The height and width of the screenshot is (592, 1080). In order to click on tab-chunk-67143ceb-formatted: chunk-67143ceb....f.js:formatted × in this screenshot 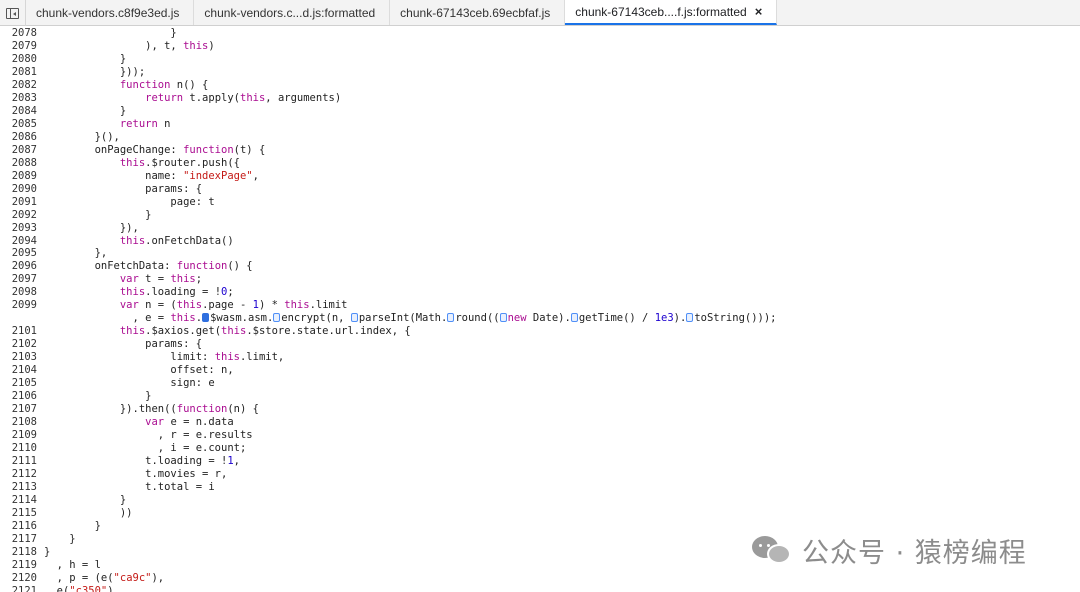, I will do `click(671, 12)`.